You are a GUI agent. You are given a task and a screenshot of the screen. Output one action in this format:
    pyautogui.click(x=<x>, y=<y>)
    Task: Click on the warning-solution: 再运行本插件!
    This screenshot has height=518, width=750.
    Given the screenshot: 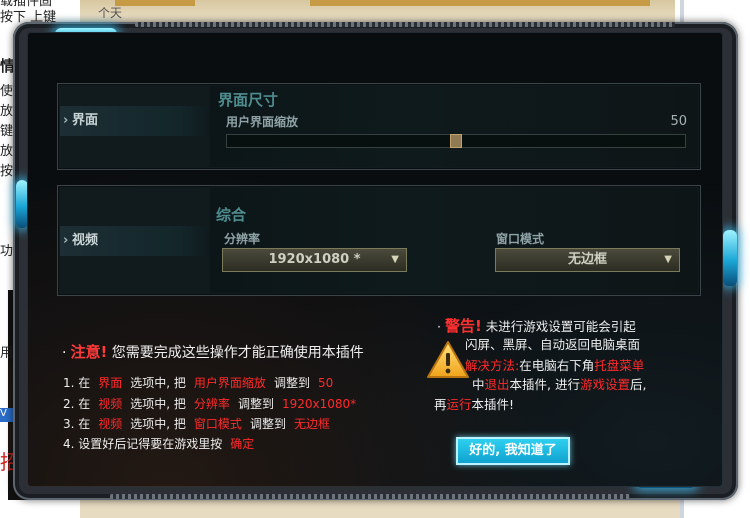 What is the action you would take?
    pyautogui.click(x=474, y=403)
    